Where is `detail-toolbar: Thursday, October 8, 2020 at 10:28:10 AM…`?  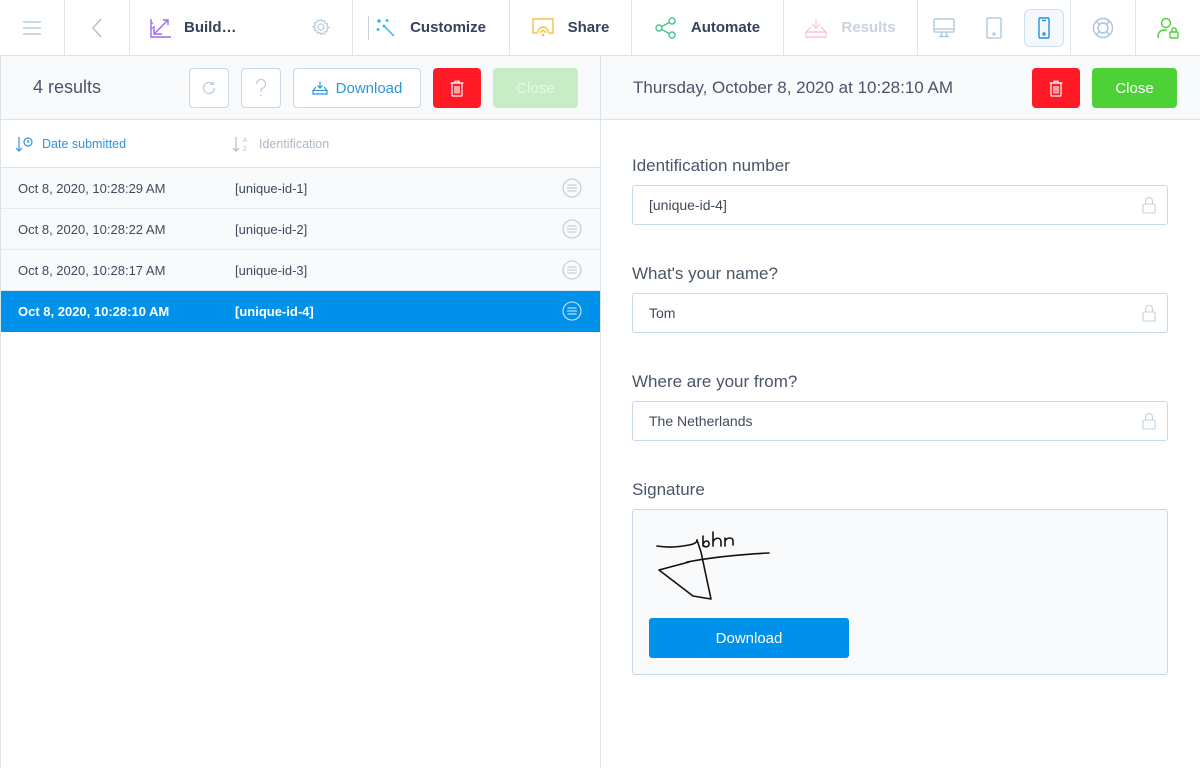 detail-toolbar: Thursday, October 8, 2020 at 10:28:10 AM… is located at coordinates (900, 88).